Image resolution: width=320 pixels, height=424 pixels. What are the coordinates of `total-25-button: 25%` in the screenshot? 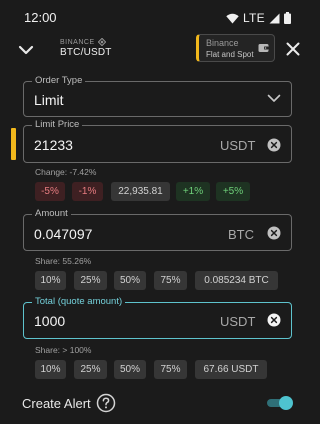 It's located at (90, 369).